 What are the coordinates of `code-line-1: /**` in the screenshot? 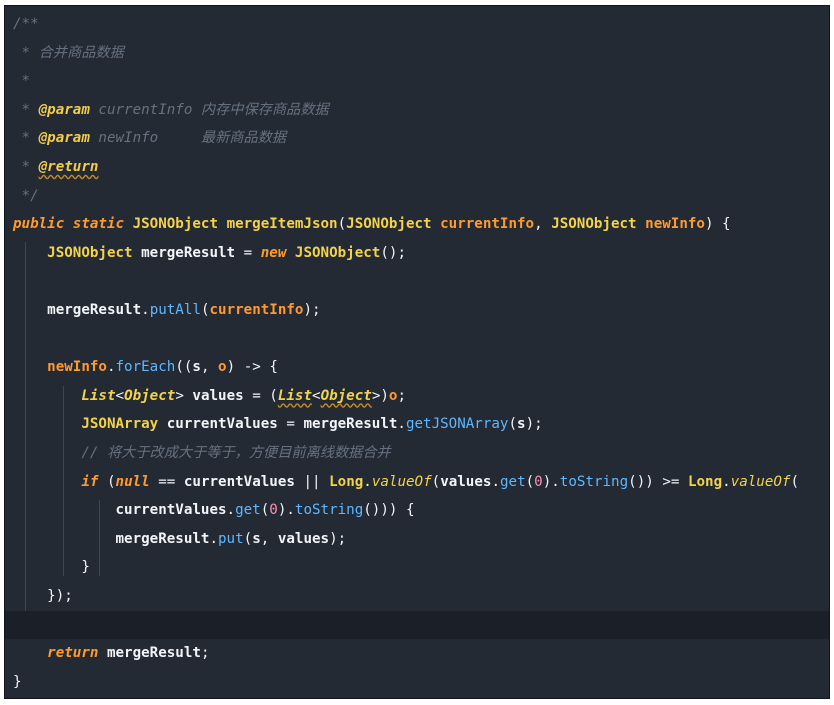 It's located at (417, 24).